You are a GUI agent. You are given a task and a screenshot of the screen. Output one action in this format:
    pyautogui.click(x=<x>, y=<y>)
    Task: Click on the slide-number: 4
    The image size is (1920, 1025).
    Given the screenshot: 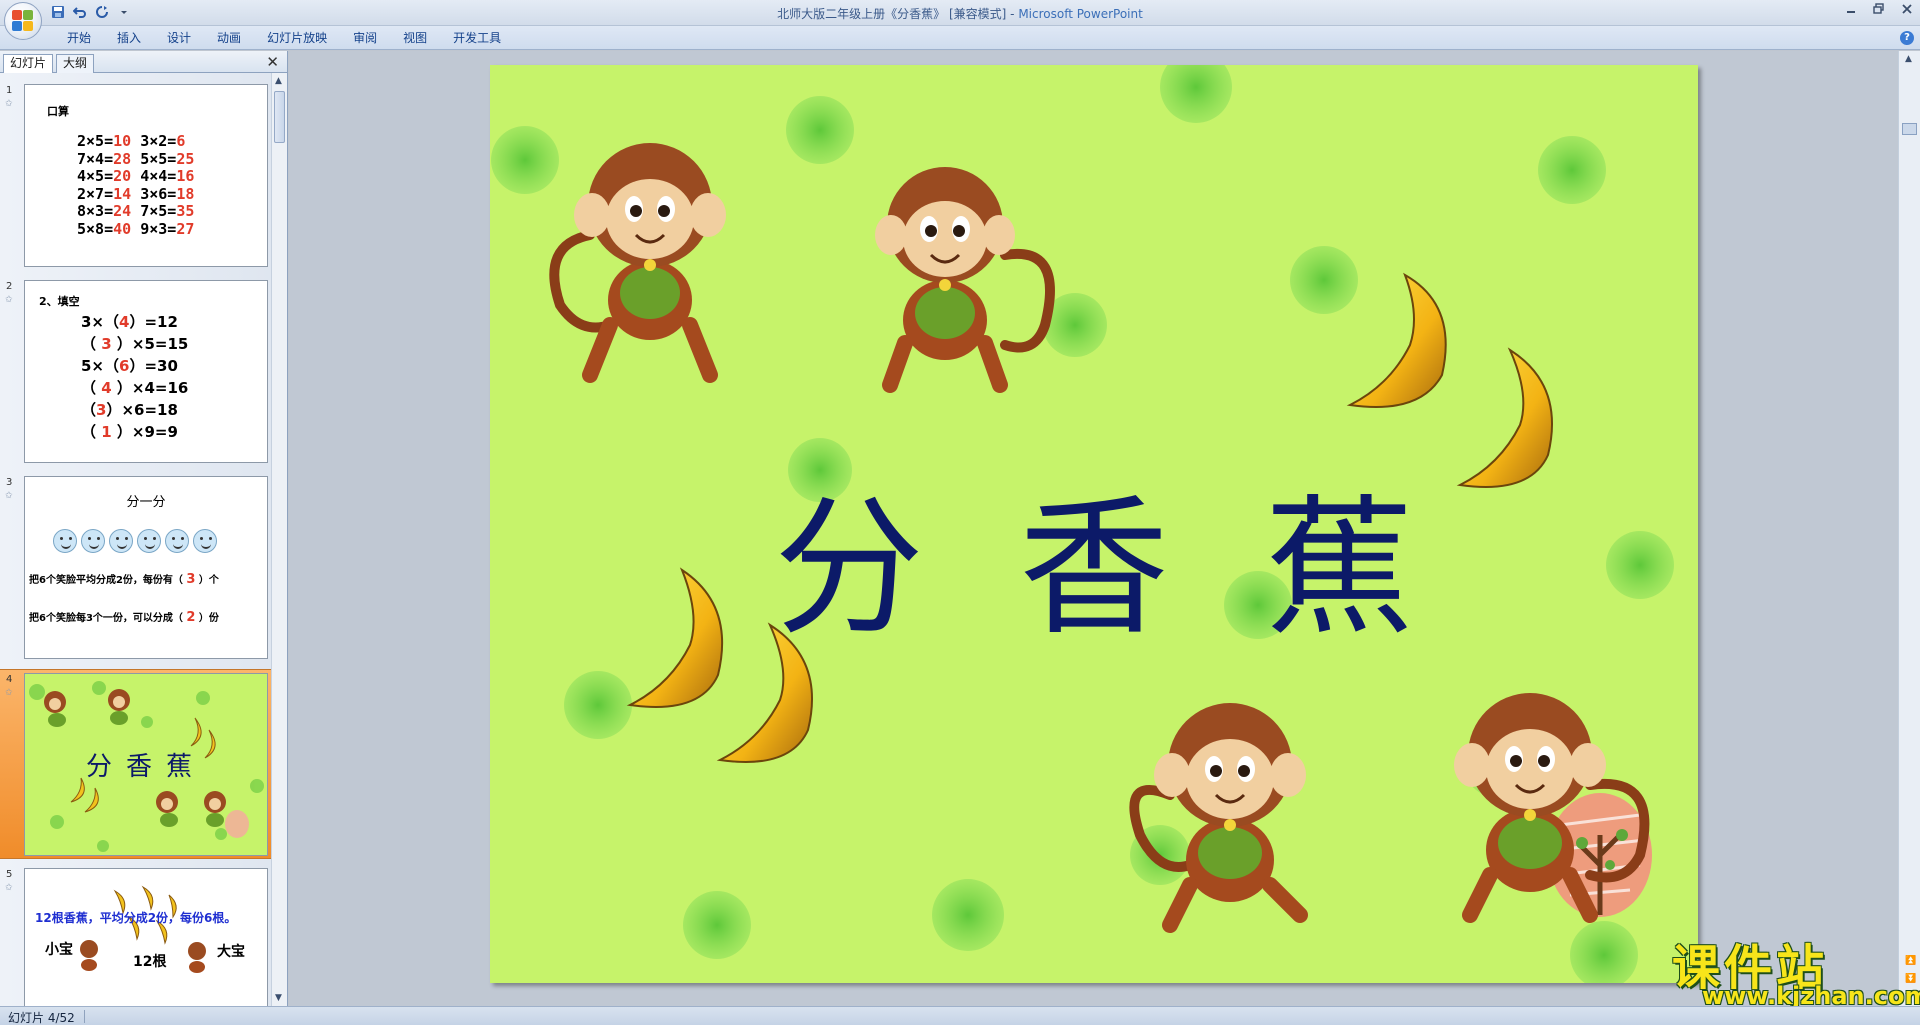 What is the action you would take?
    pyautogui.click(x=9, y=679)
    